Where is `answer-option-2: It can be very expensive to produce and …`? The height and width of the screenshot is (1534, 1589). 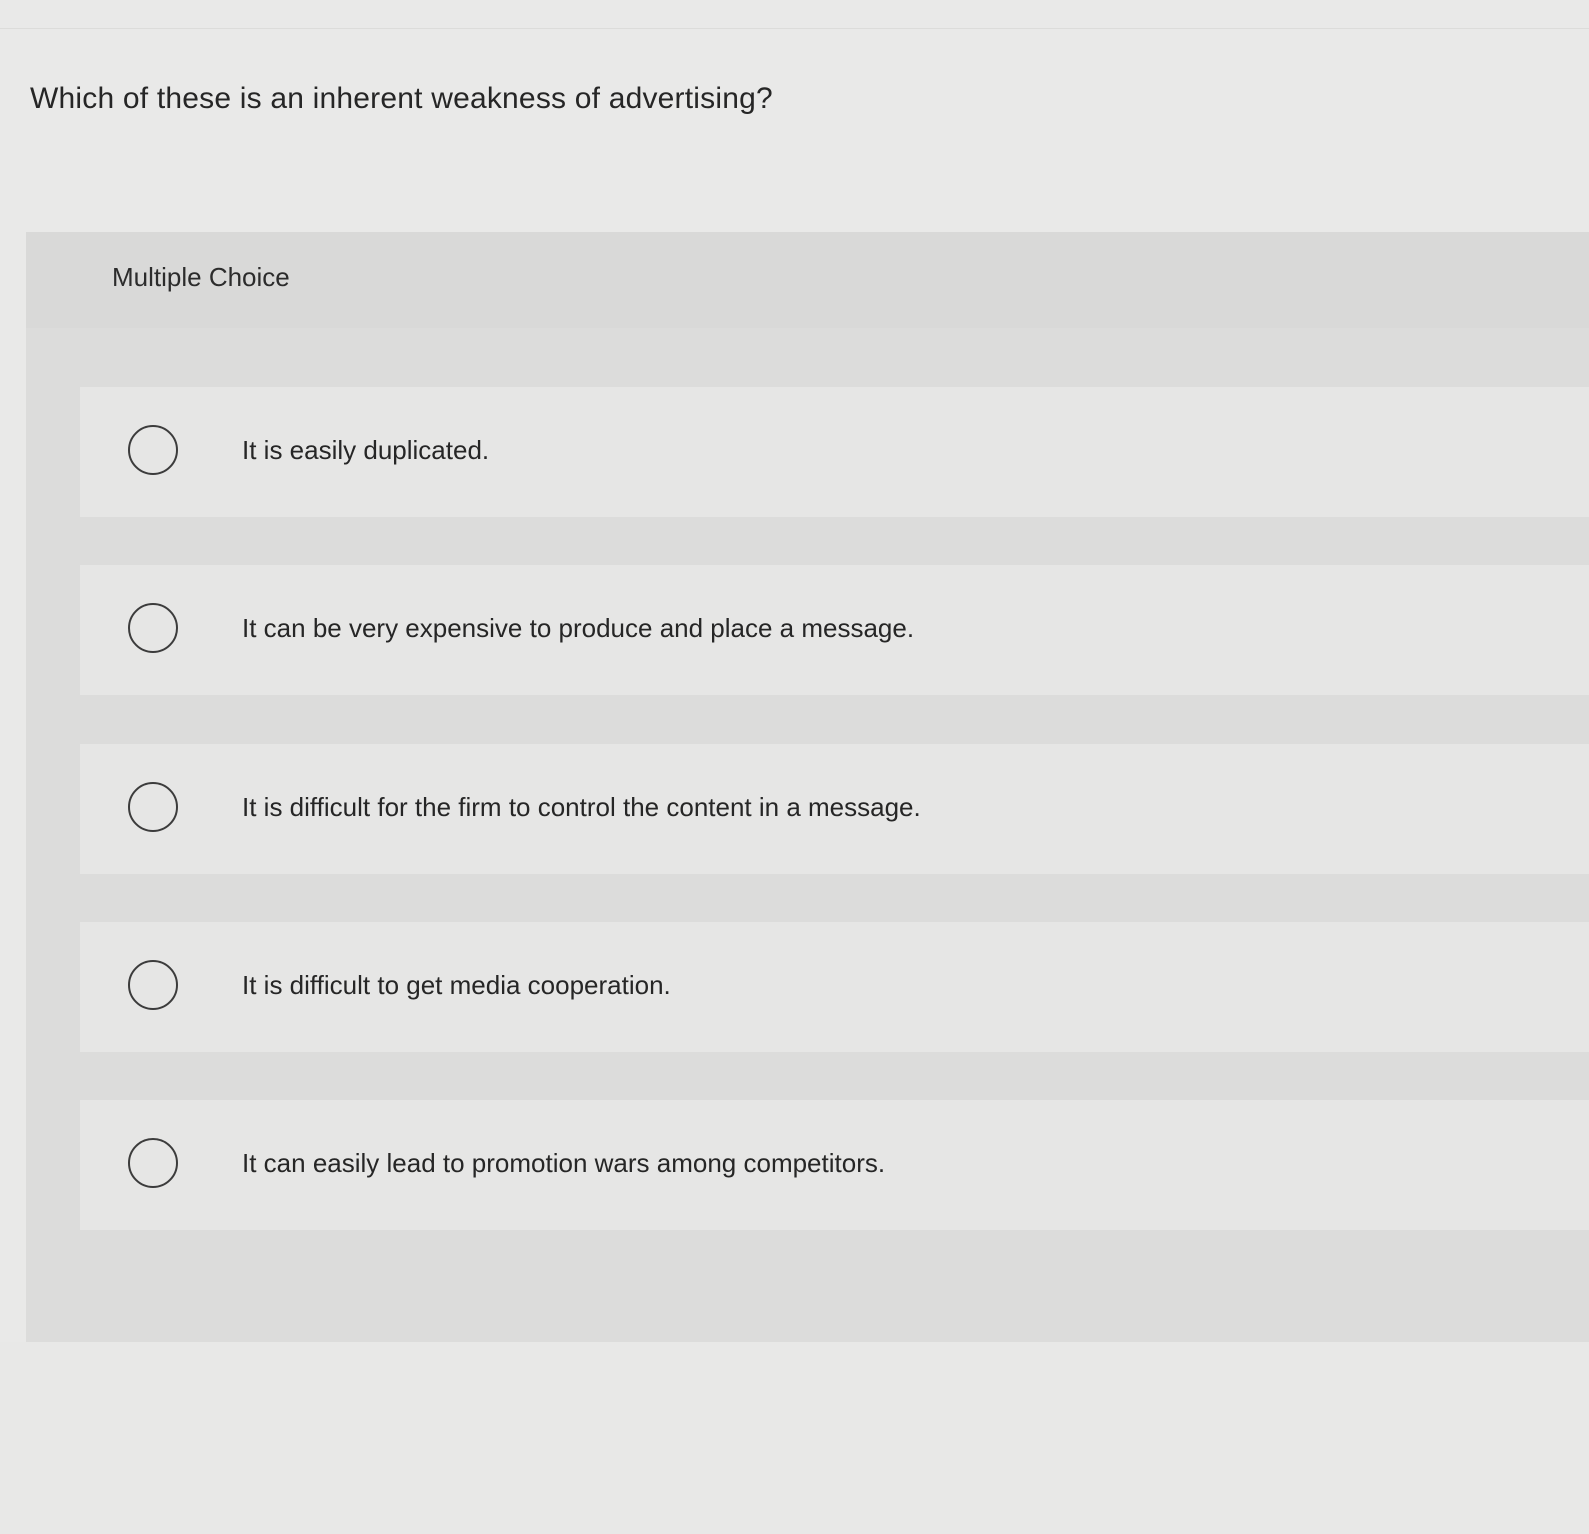
answer-option-2: It can be very expensive to produce and … is located at coordinates (834, 630).